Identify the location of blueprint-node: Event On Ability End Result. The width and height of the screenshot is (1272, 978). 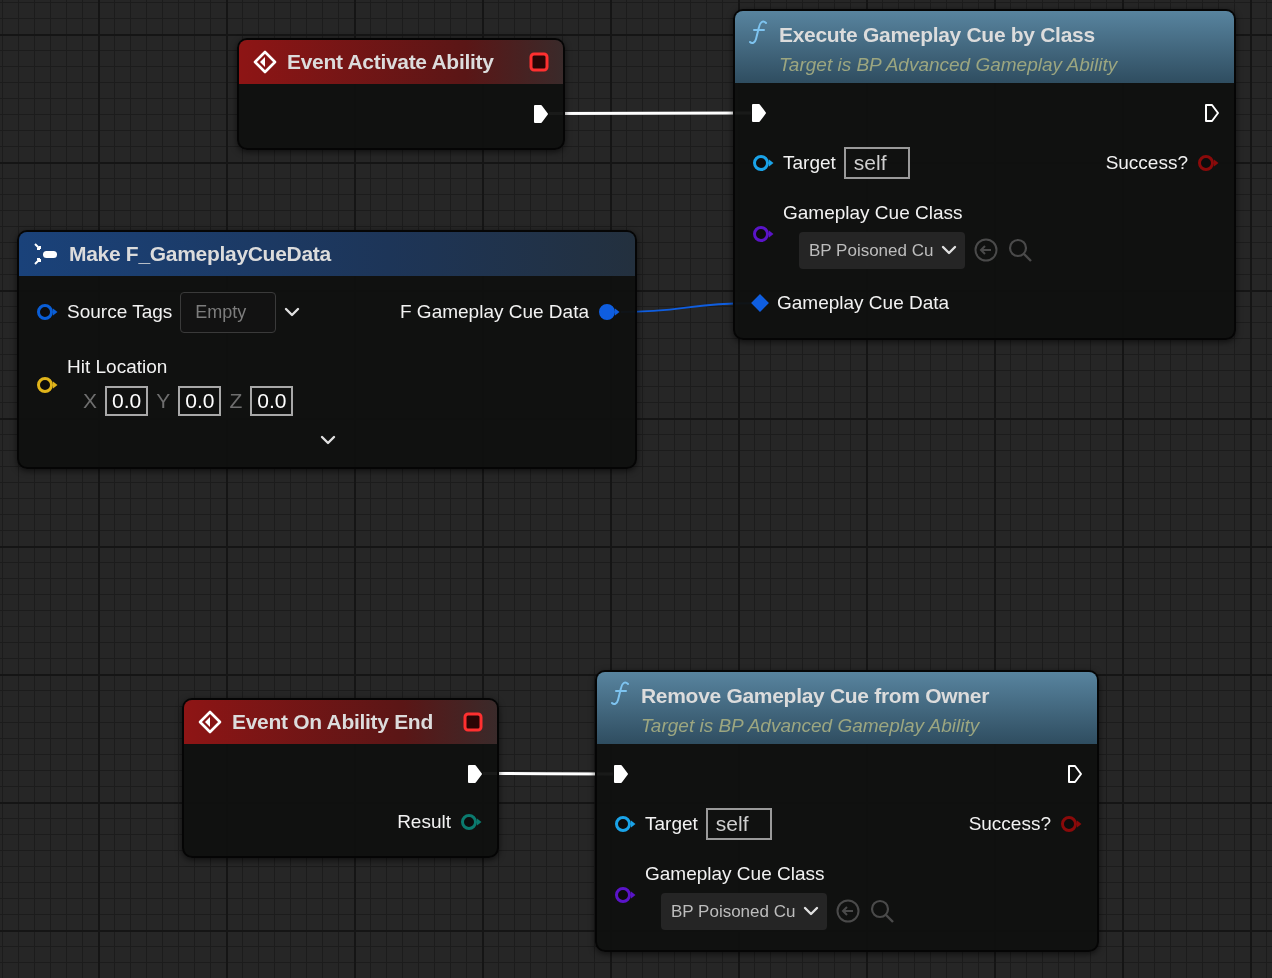
(340, 778).